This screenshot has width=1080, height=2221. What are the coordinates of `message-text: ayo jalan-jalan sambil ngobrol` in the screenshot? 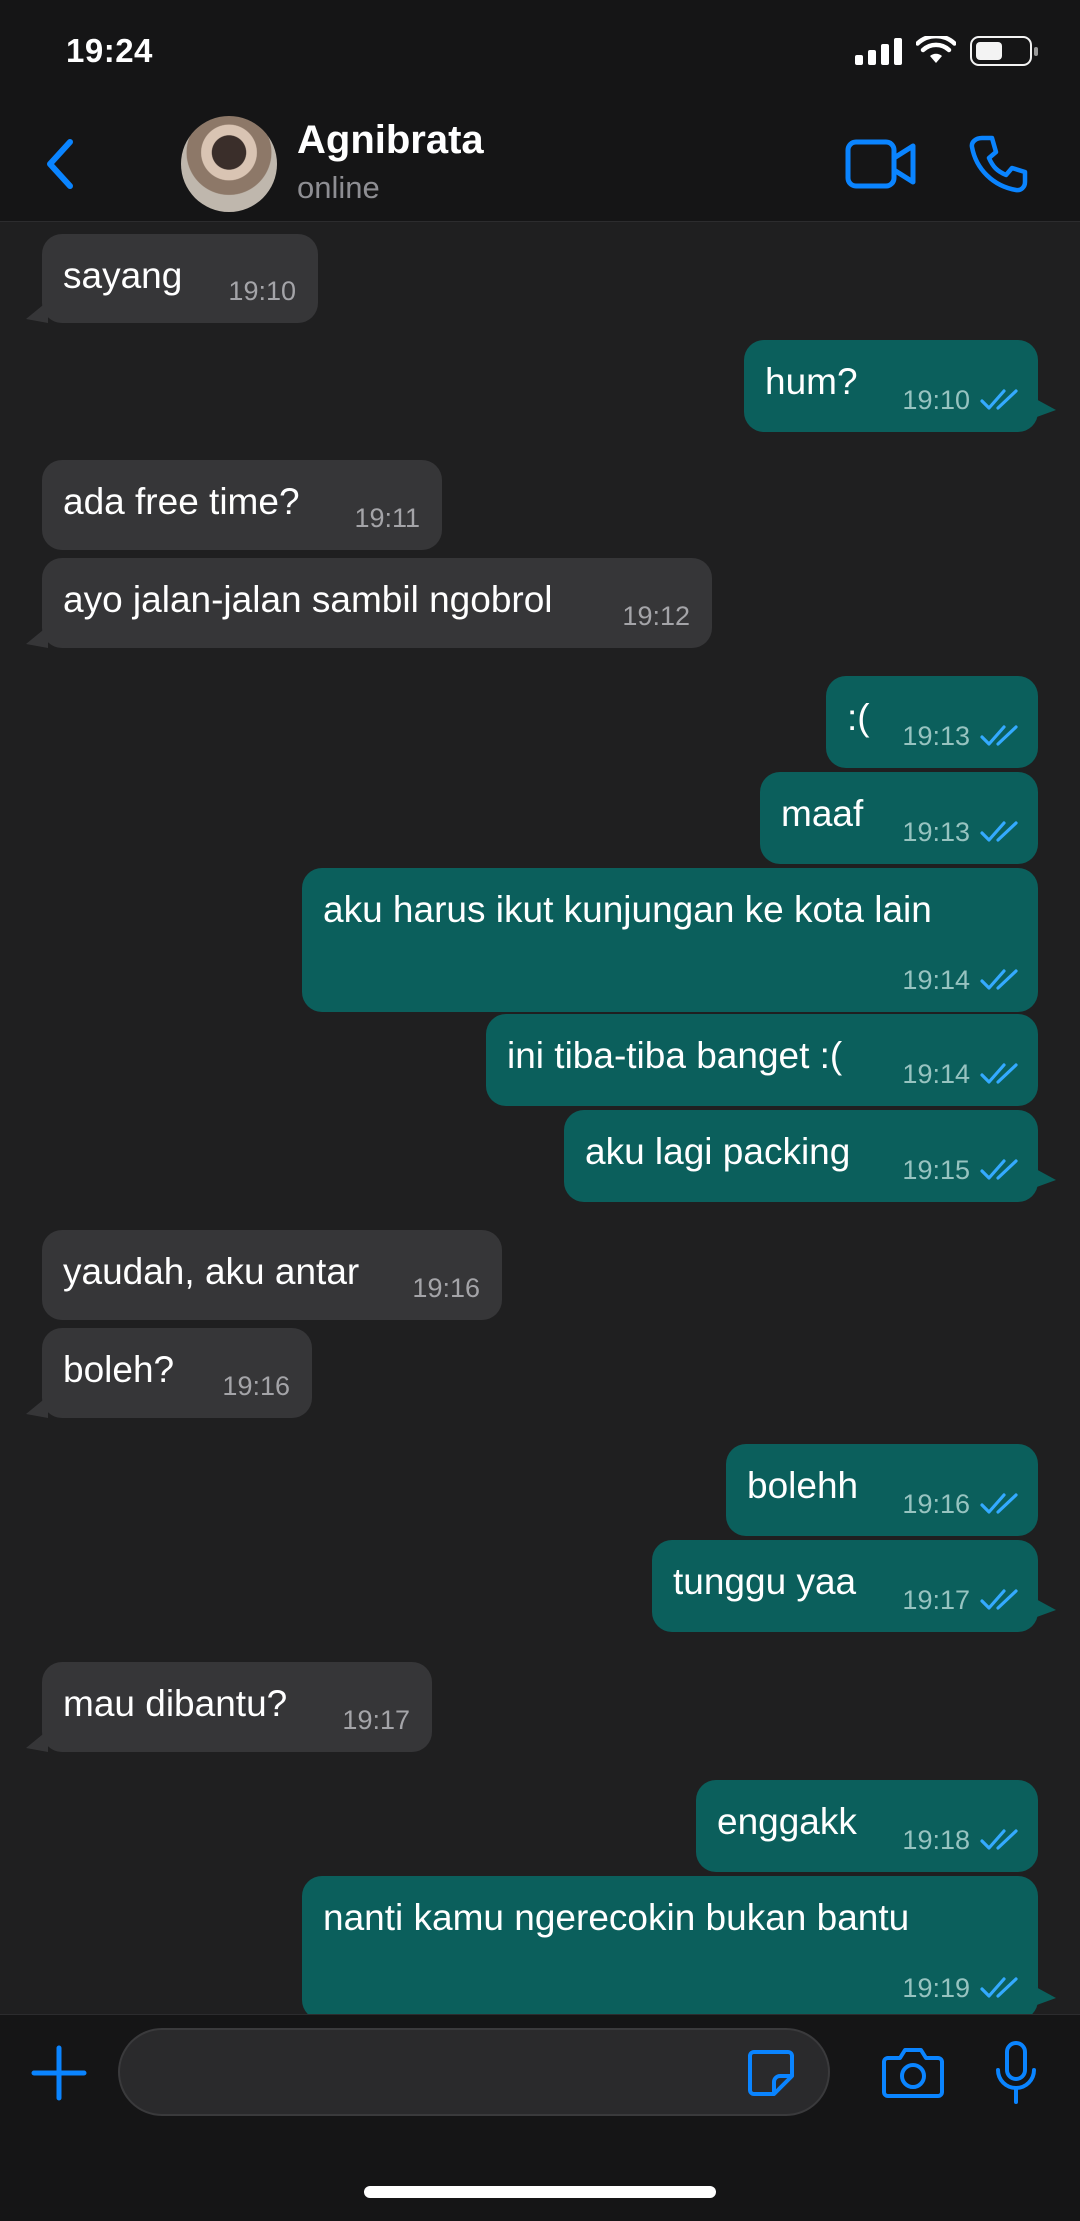 It's located at (308, 599).